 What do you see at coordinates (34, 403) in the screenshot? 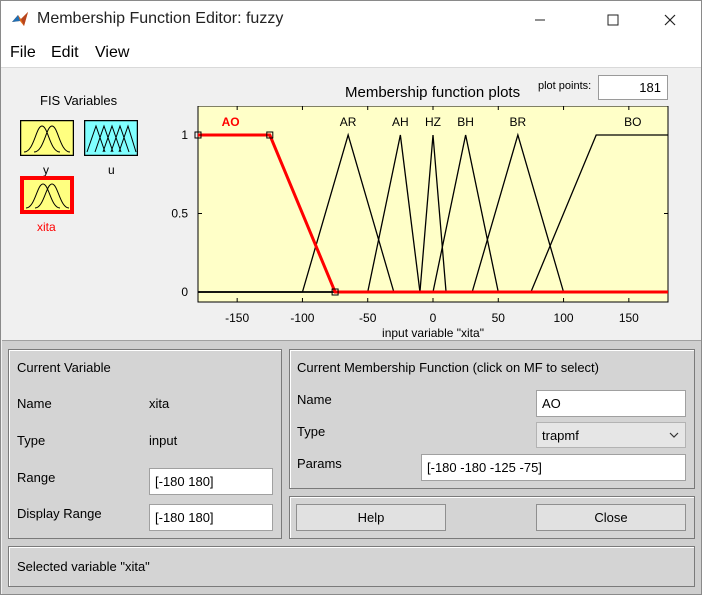
I see `name-label: Name` at bounding box center [34, 403].